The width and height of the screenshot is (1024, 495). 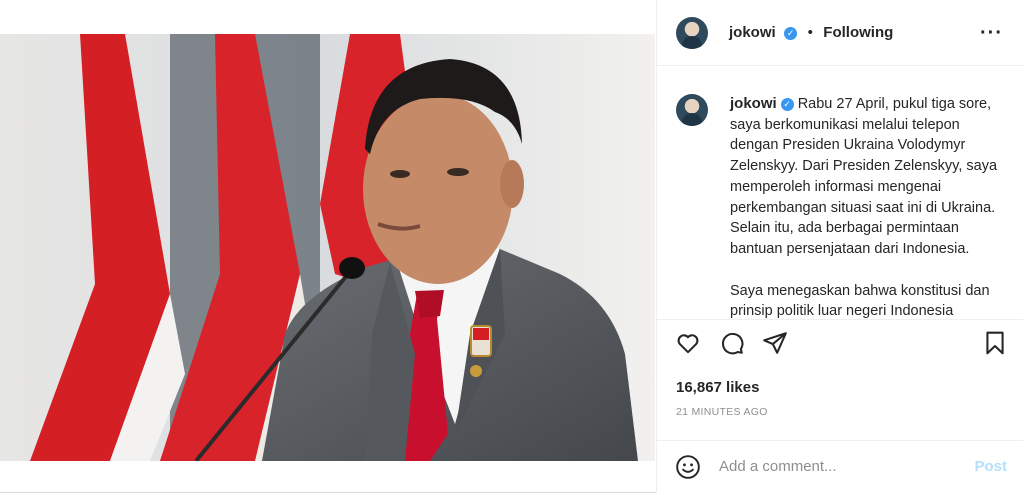 What do you see at coordinates (995, 345) in the screenshot?
I see `bookmark-icon` at bounding box center [995, 345].